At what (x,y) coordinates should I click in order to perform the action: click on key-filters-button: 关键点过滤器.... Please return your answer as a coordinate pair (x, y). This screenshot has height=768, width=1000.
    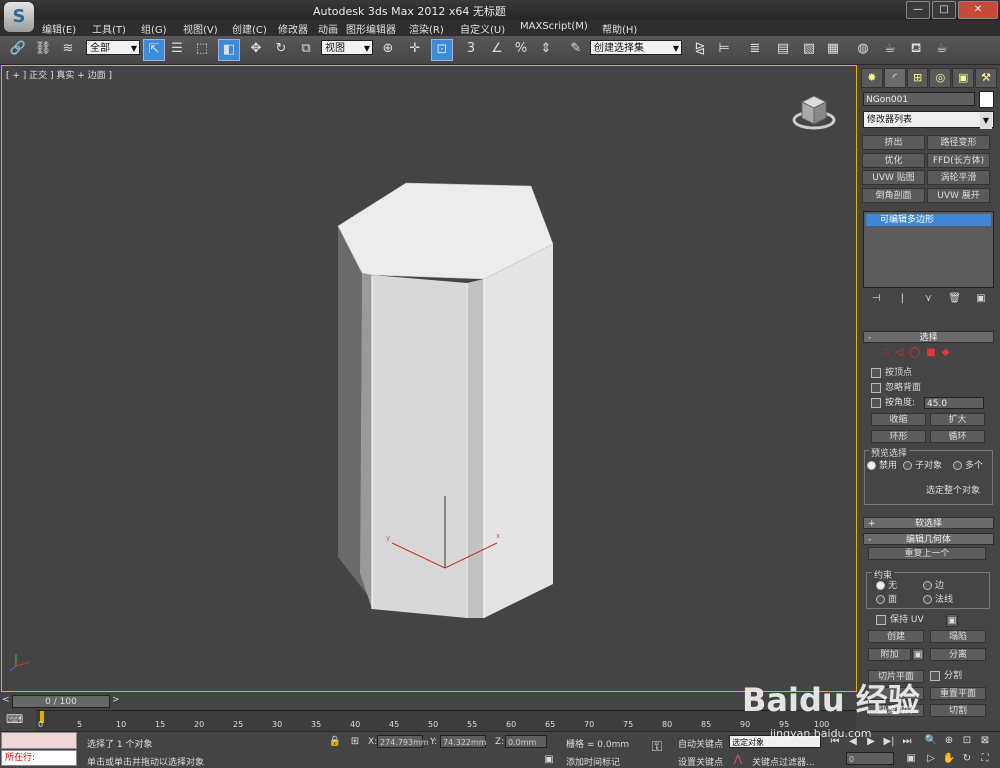
    Looking at the image, I should click on (783, 761).